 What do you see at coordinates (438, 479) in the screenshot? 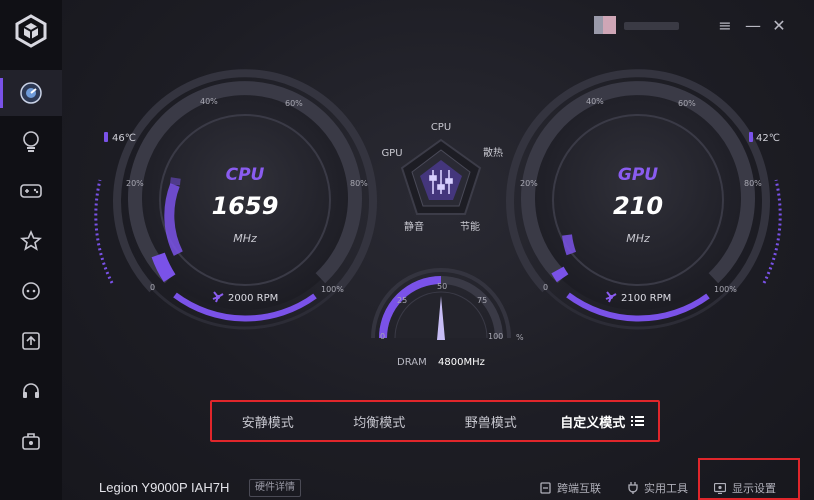
I see `bottom-bar: Legion Y9000P IAH7H 硬件详情 跨端互联 实用工具 显示设置` at bounding box center [438, 479].